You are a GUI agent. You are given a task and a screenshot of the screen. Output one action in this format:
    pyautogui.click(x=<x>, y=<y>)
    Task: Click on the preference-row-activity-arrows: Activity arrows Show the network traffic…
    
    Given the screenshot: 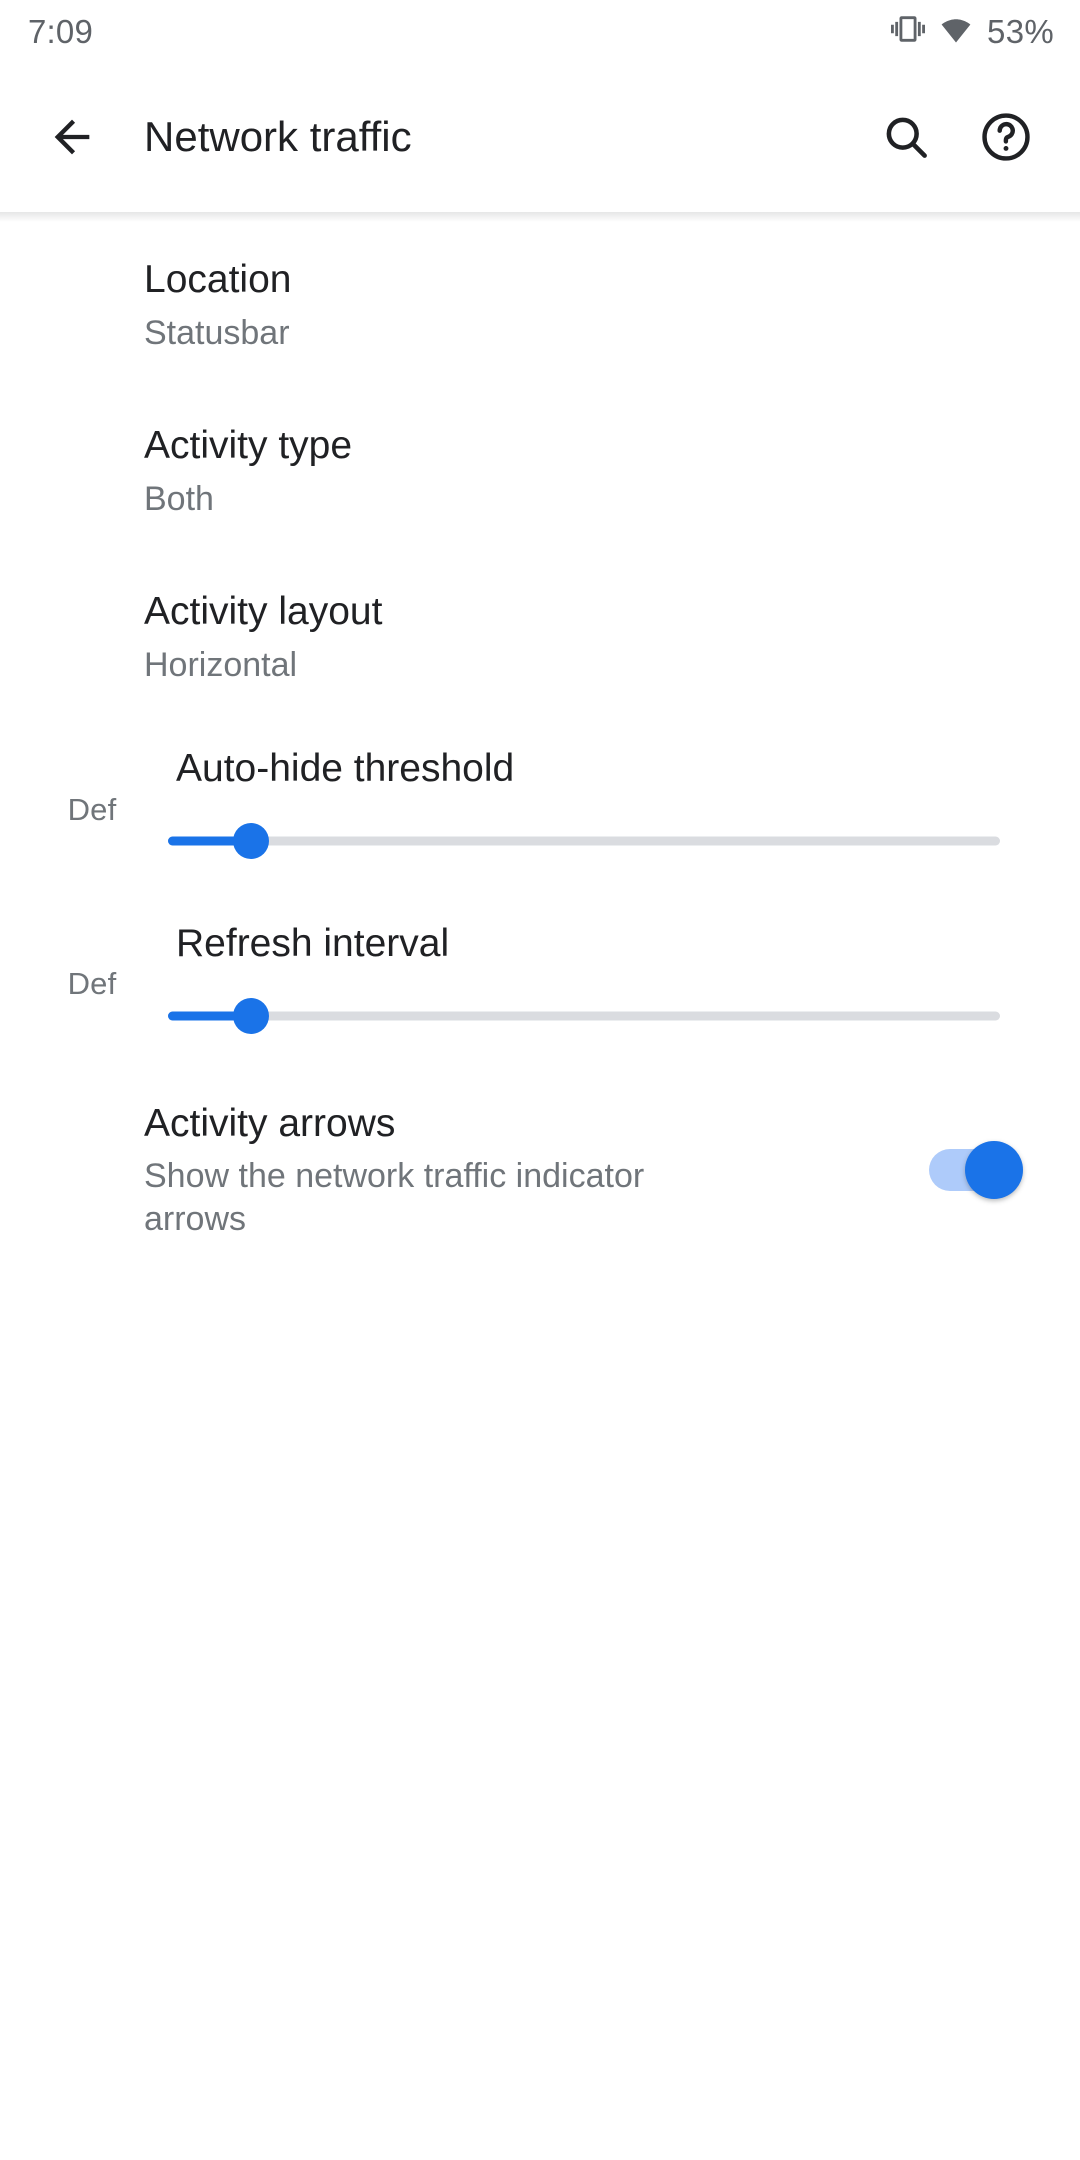 What is the action you would take?
    pyautogui.click(x=540, y=1170)
    